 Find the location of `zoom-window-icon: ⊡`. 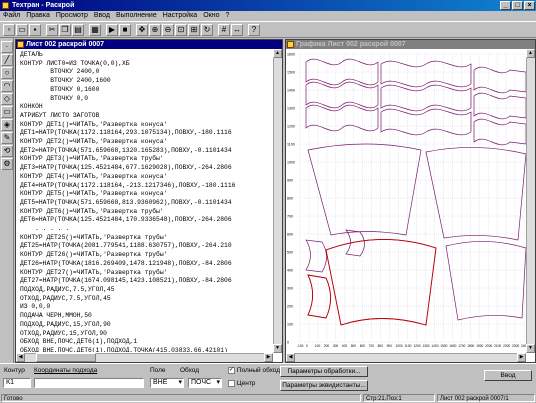

zoom-window-icon: ⊡ is located at coordinates (181, 30).